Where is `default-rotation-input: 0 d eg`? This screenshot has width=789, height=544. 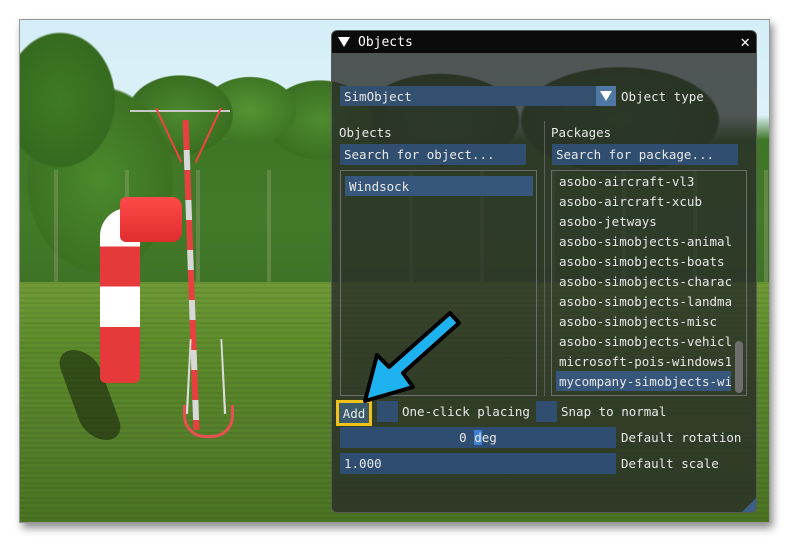
default-rotation-input: 0 d eg is located at coordinates (478, 437).